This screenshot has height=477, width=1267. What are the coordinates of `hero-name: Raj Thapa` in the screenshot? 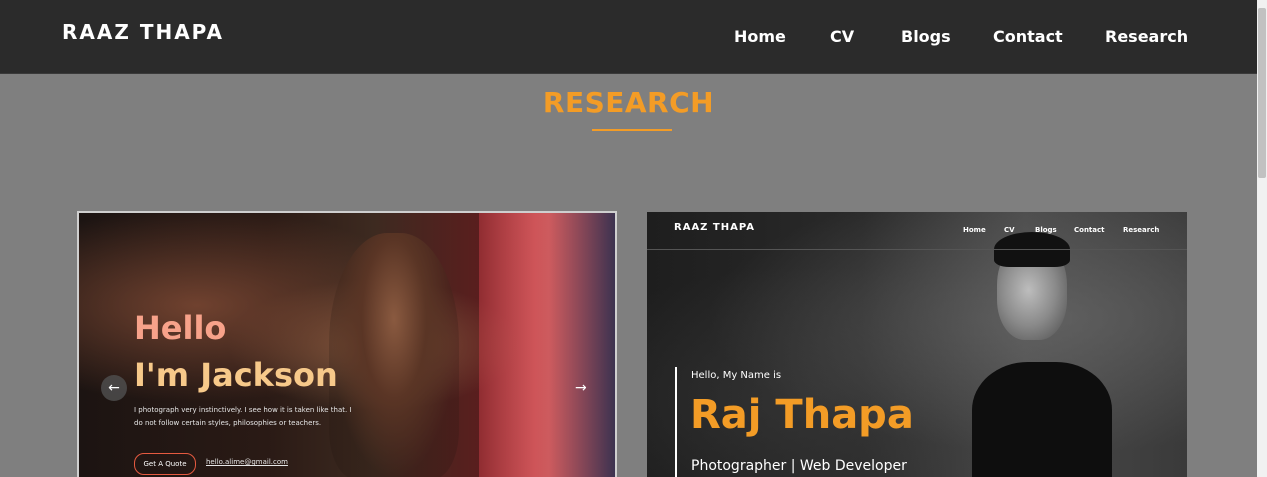 It's located at (802, 415).